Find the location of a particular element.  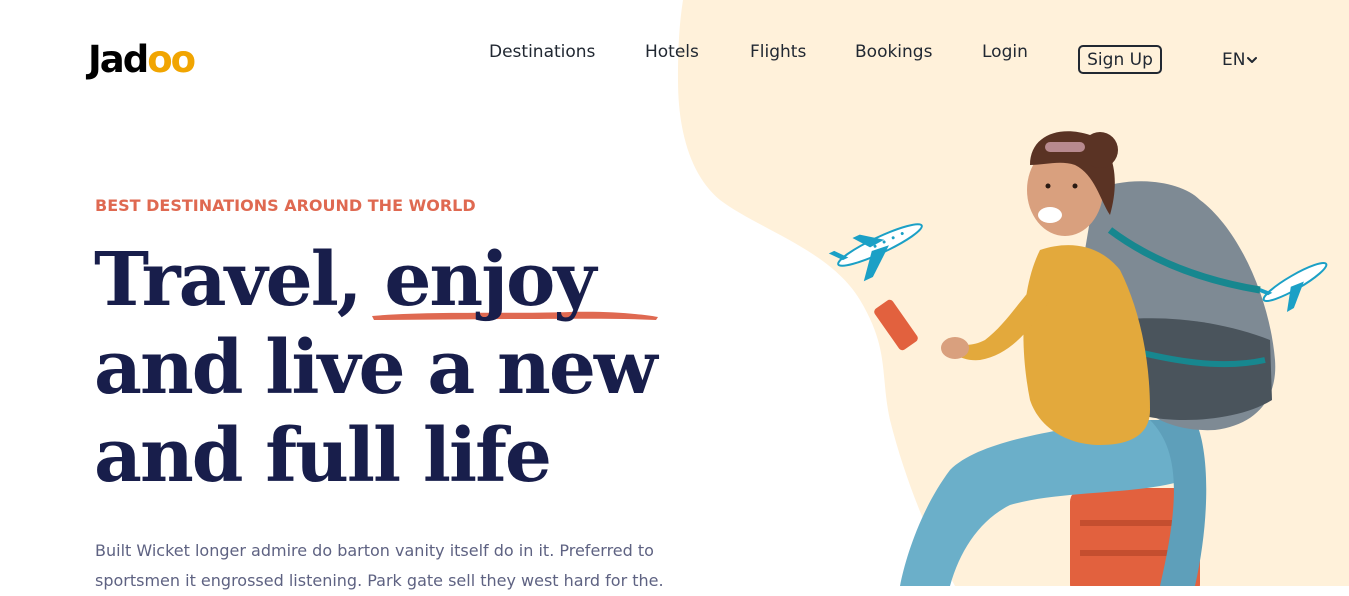

sign-up-button: Sign Up is located at coordinates (1120, 59).